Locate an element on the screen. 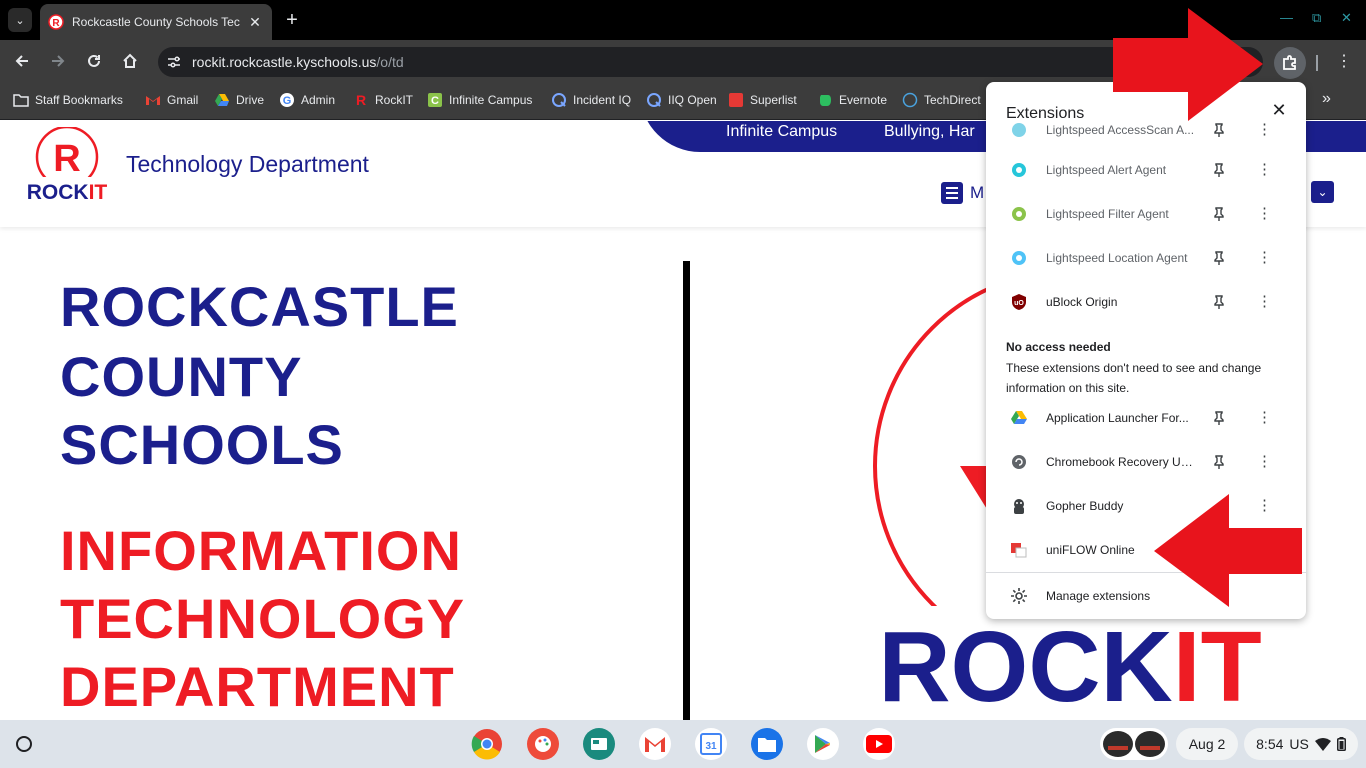  rockit-icon: R is located at coordinates (361, 100).